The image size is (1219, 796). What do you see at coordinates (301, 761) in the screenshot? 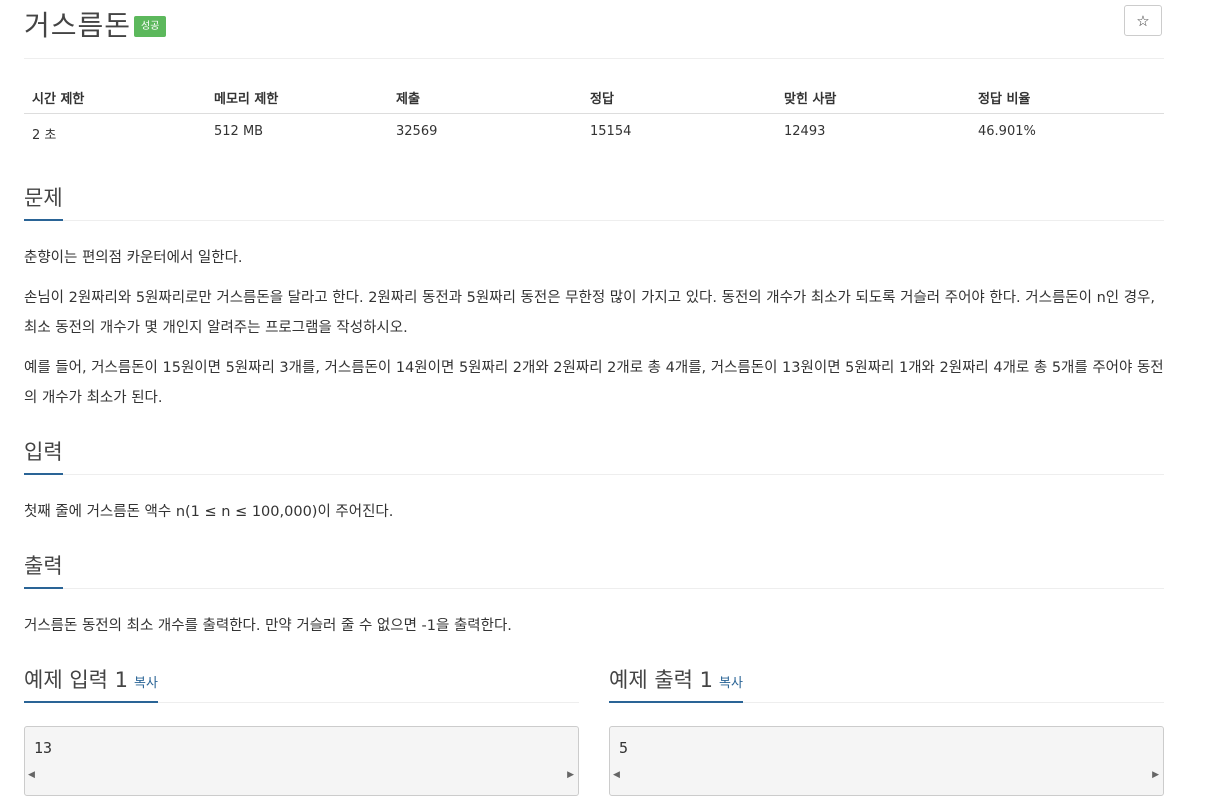
I see `sample-input-box: 13 ◀ ▶` at bounding box center [301, 761].